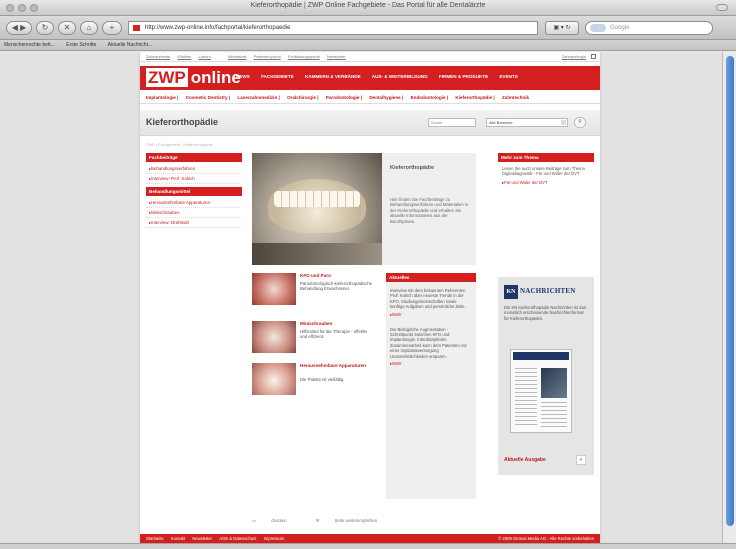 Image resolution: width=736 pixels, height=549 pixels. What do you see at coordinates (215, 77) in the screenshot?
I see `logo-online: online` at bounding box center [215, 77].